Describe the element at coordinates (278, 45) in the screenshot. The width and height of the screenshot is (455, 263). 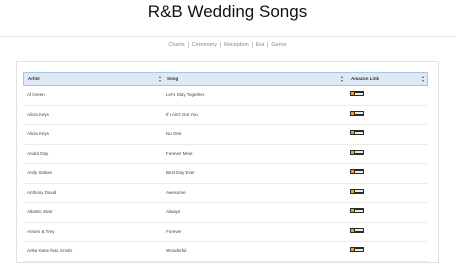
I see `nav-item-genre: Genre` at that location.